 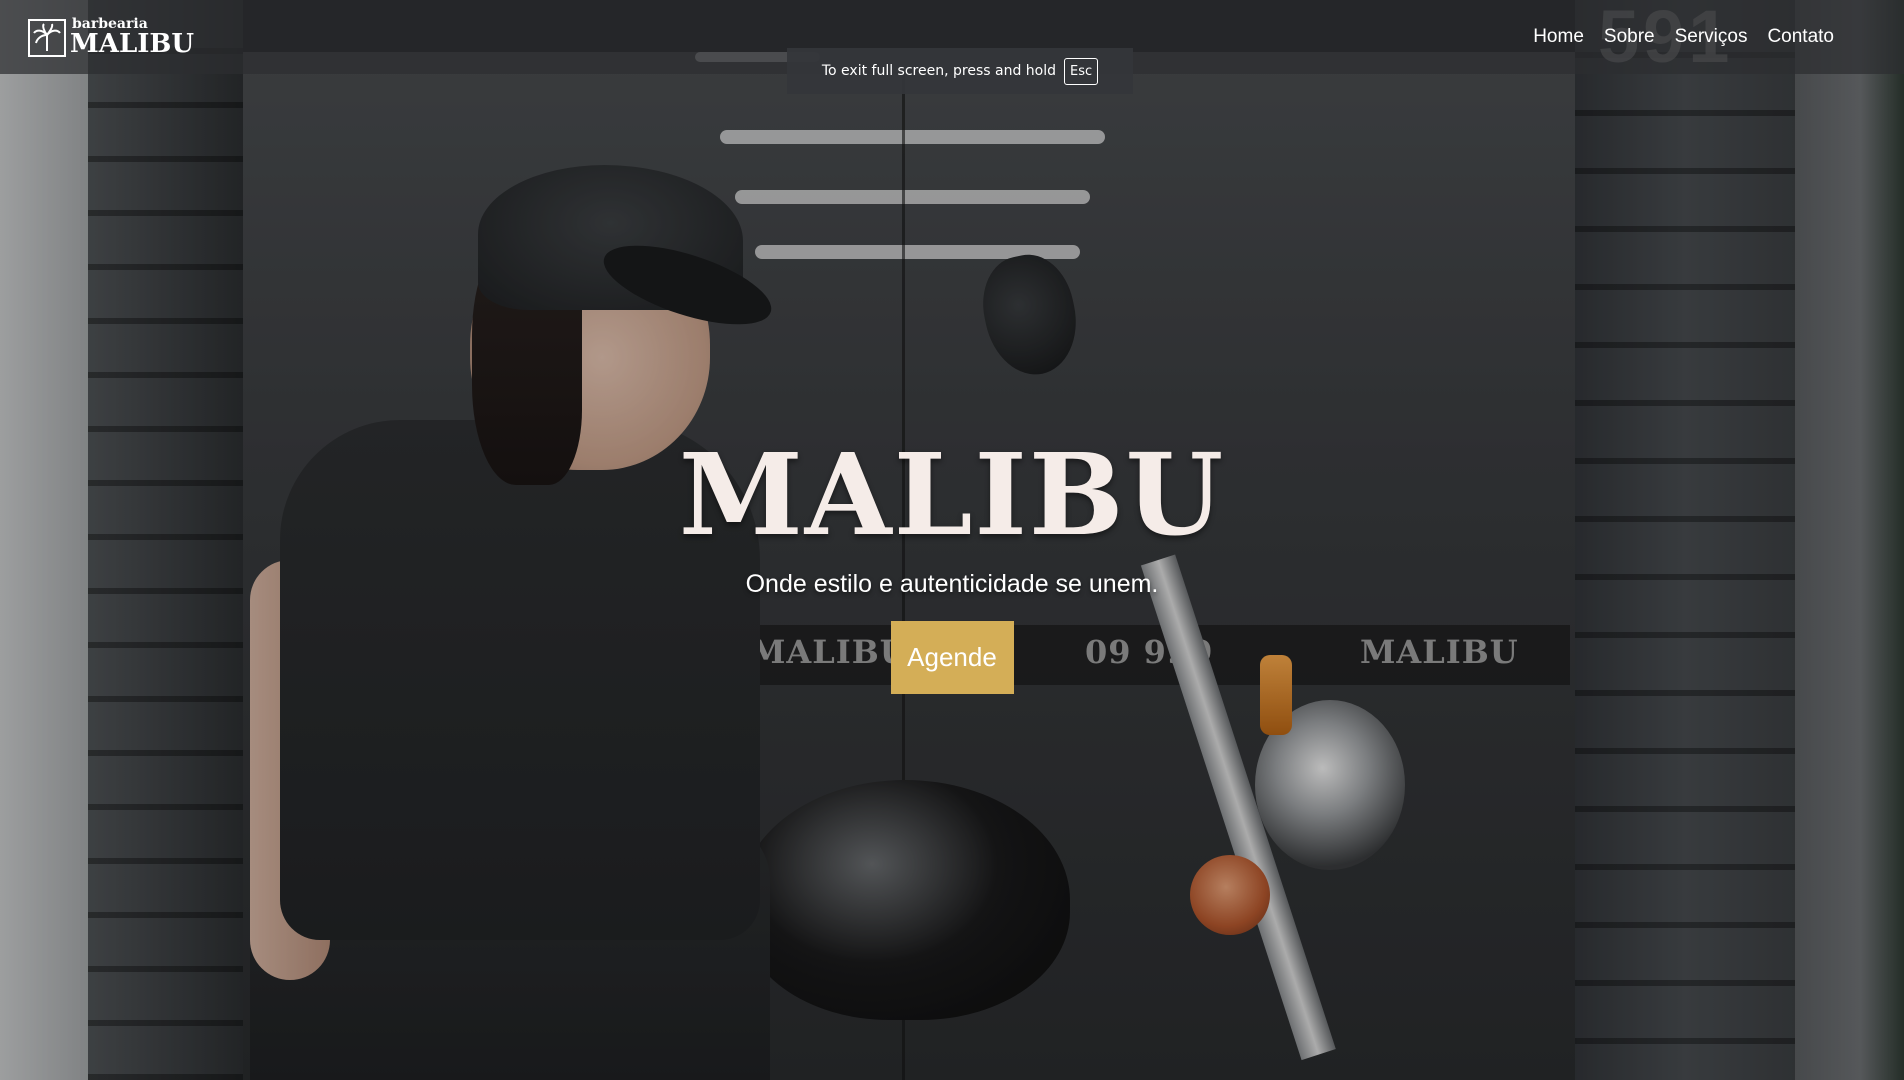 I want to click on nav-servicos: Serviços, so click(x=1711, y=37).